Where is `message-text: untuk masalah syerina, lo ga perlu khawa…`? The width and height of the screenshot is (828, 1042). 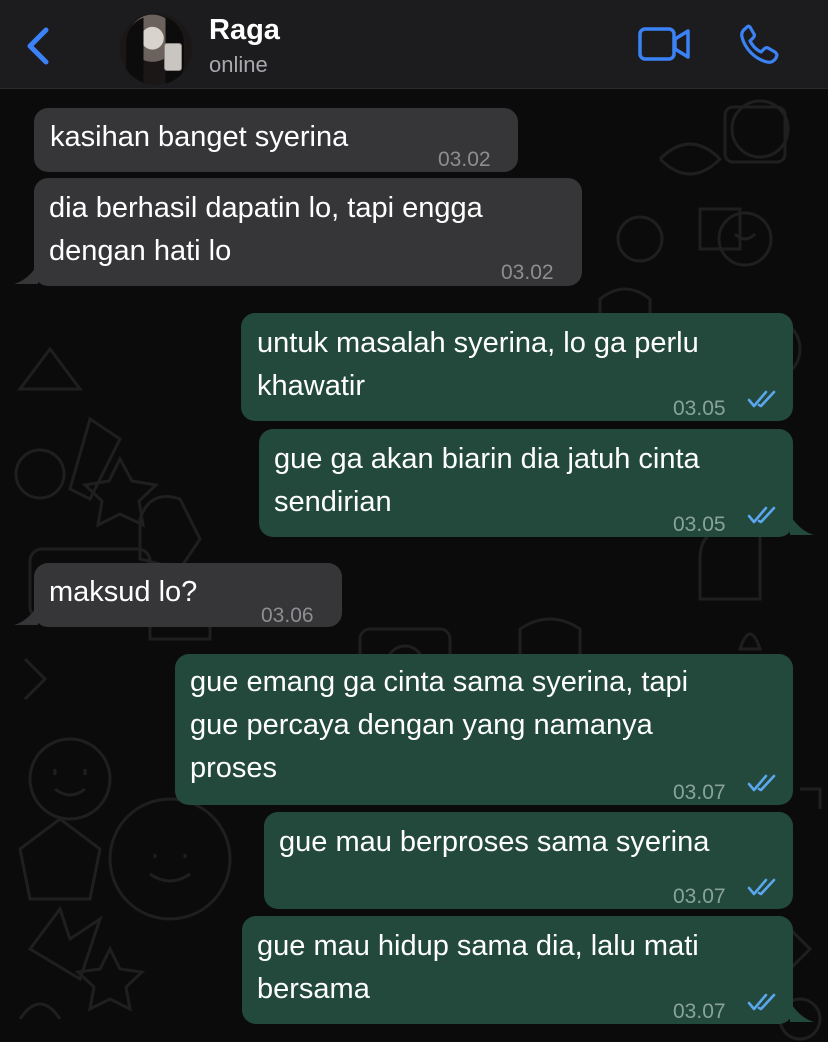
message-text: untuk masalah syerina, lo ga perlu khawa… is located at coordinates (478, 364).